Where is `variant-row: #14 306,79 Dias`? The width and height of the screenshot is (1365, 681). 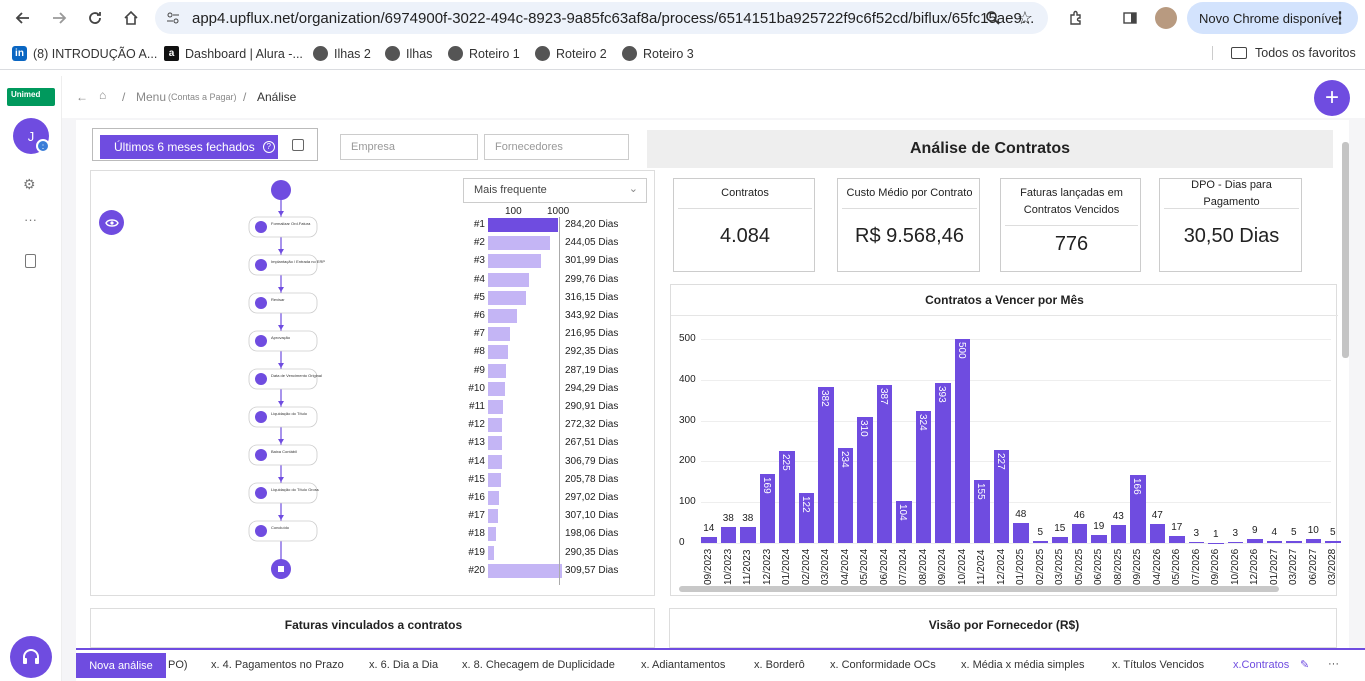 variant-row: #14 306,79 Dias is located at coordinates (551, 462).